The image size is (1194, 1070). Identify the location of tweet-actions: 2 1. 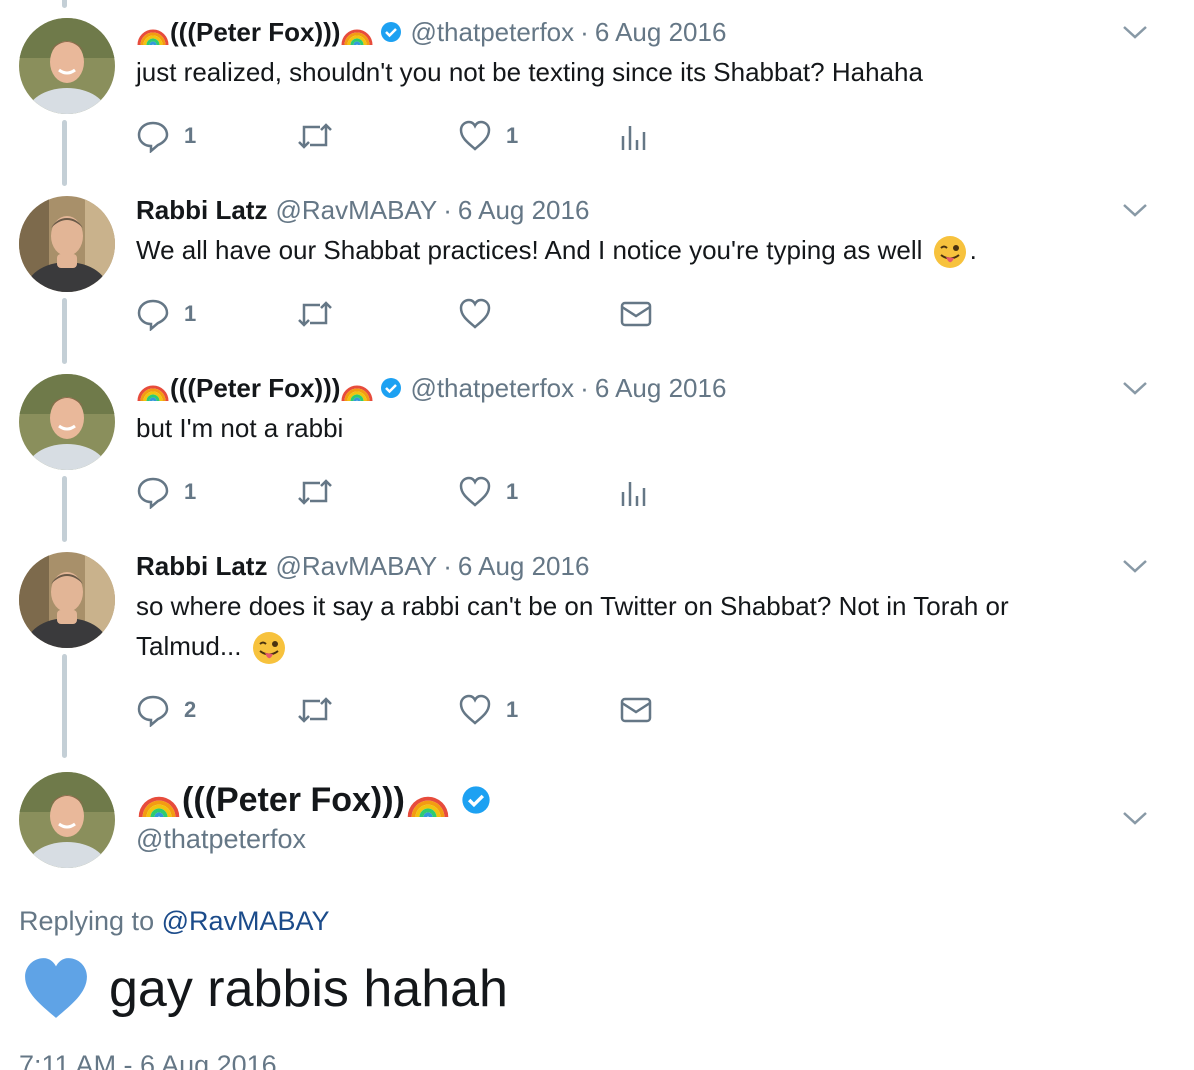
(416, 710).